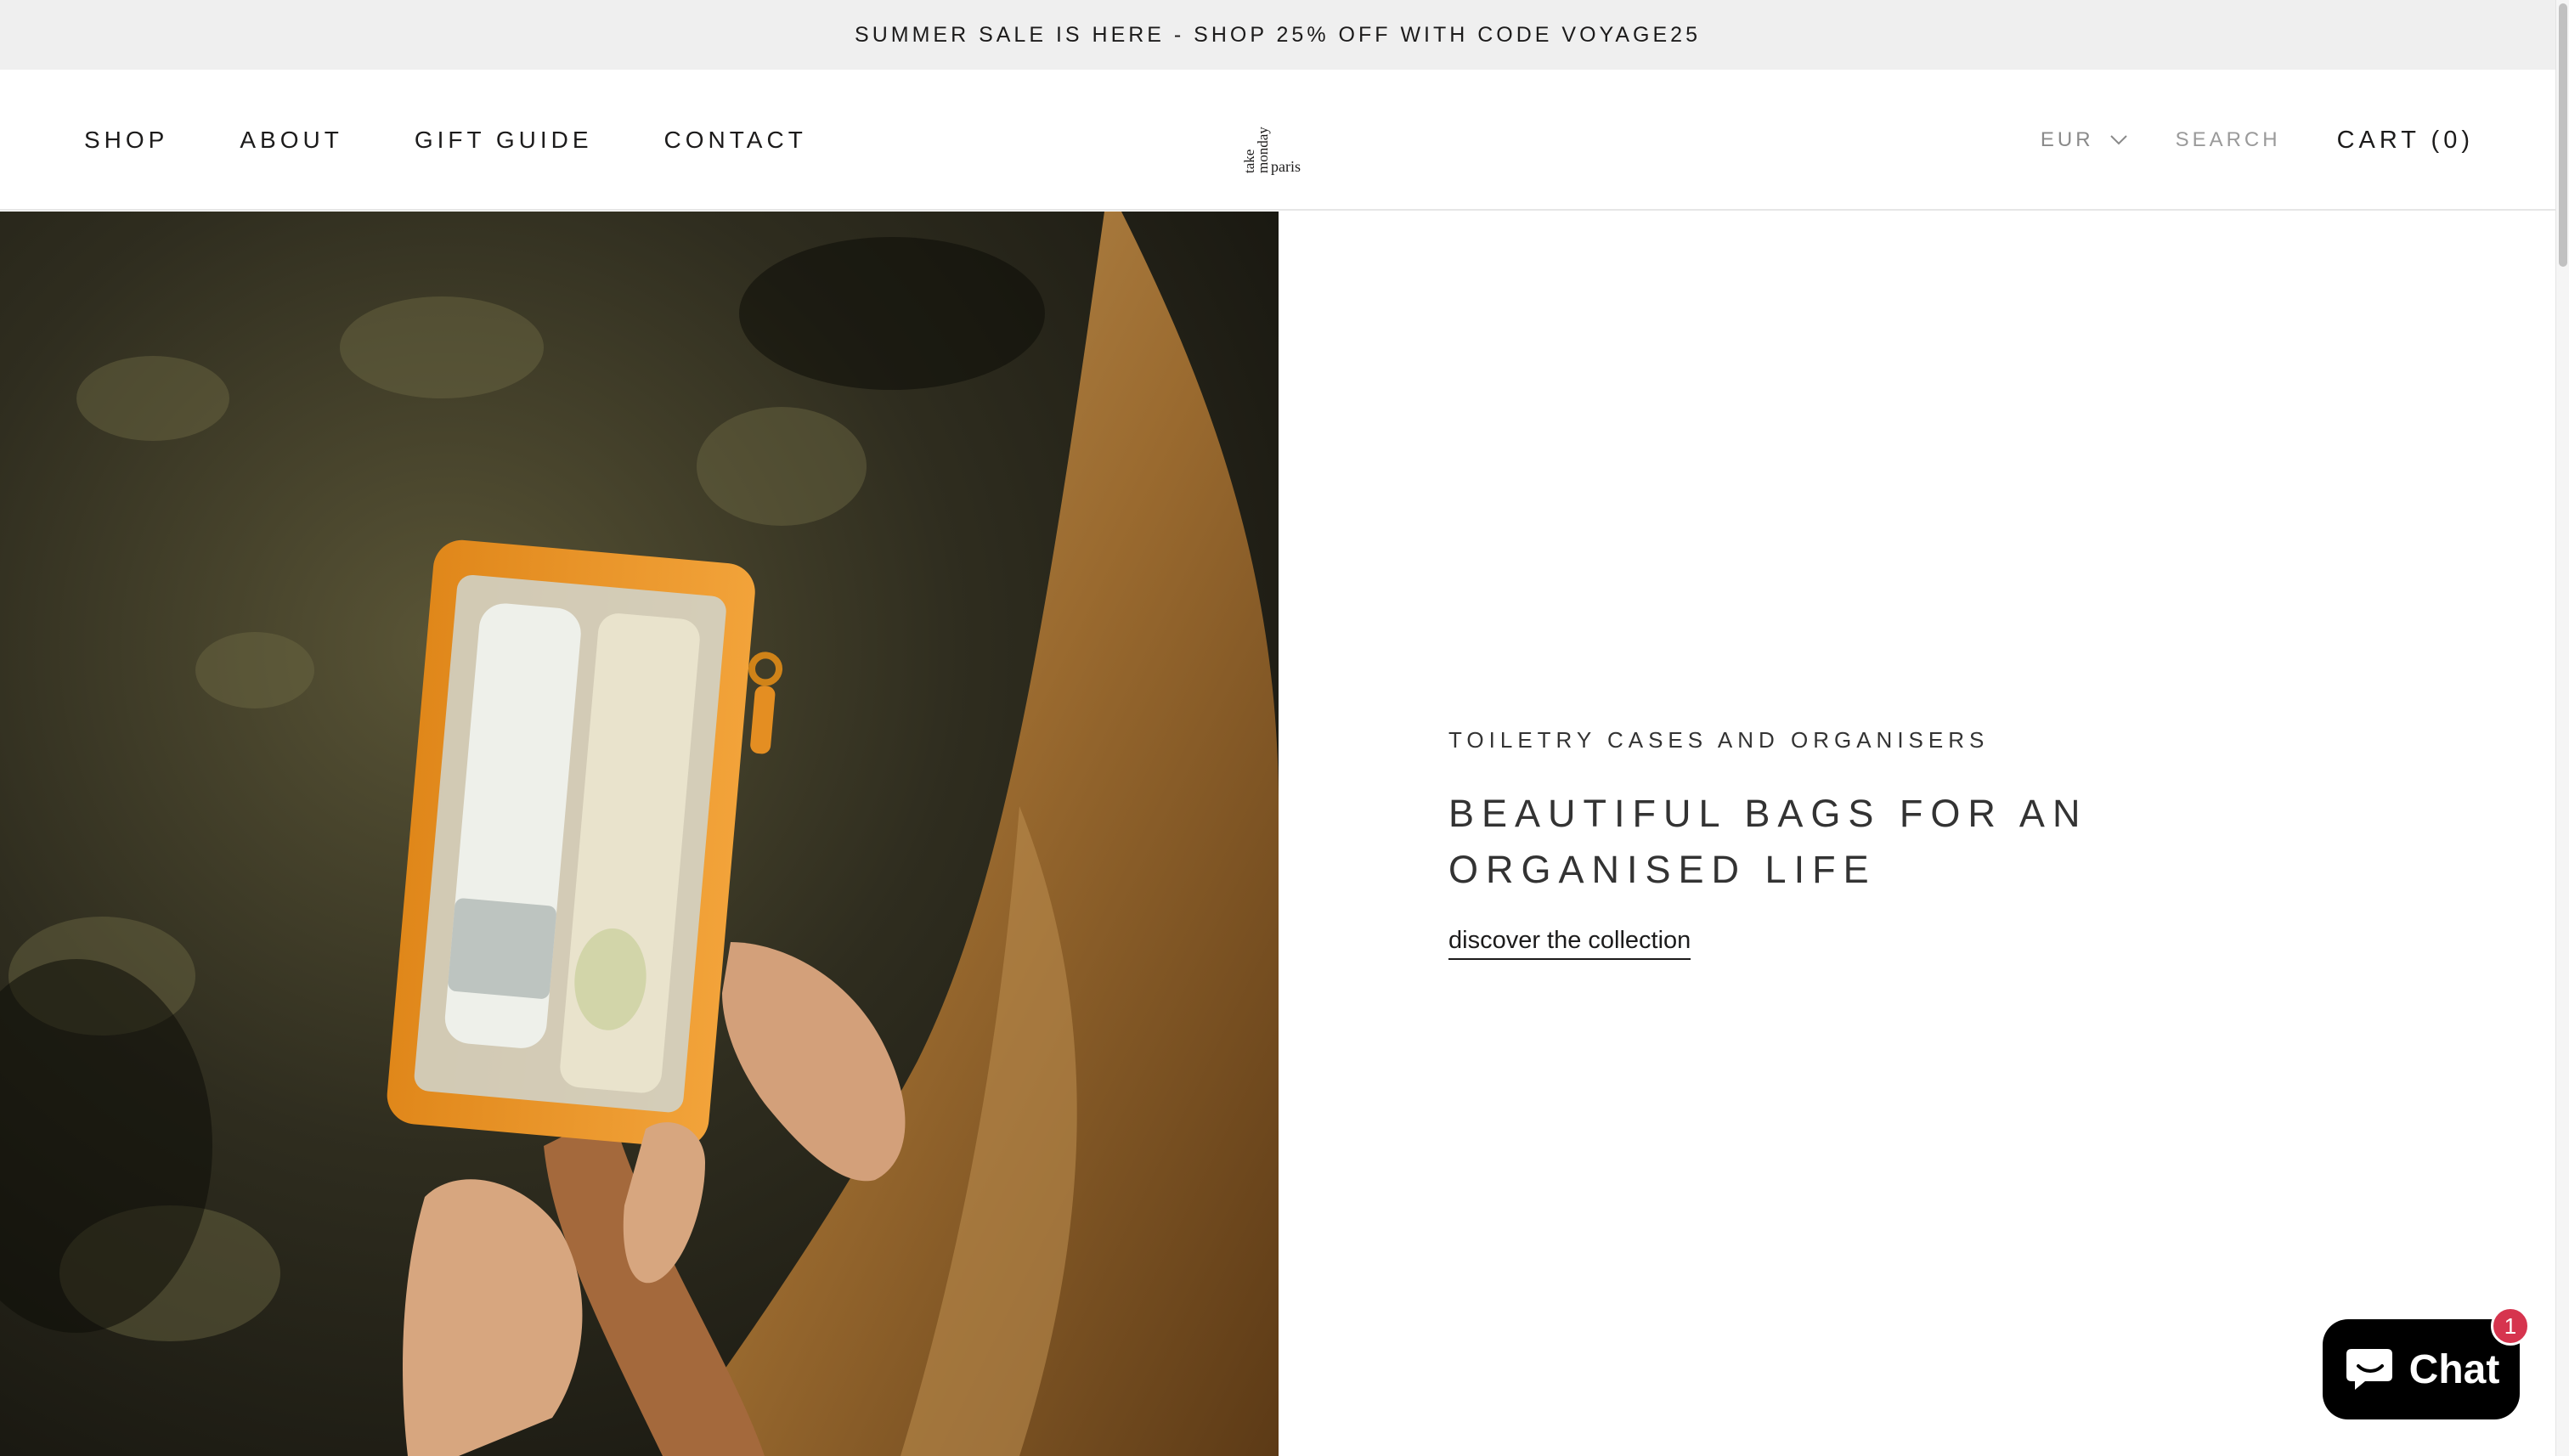 Image resolution: width=2569 pixels, height=1456 pixels. I want to click on search-link: SEARCH, so click(2228, 140).